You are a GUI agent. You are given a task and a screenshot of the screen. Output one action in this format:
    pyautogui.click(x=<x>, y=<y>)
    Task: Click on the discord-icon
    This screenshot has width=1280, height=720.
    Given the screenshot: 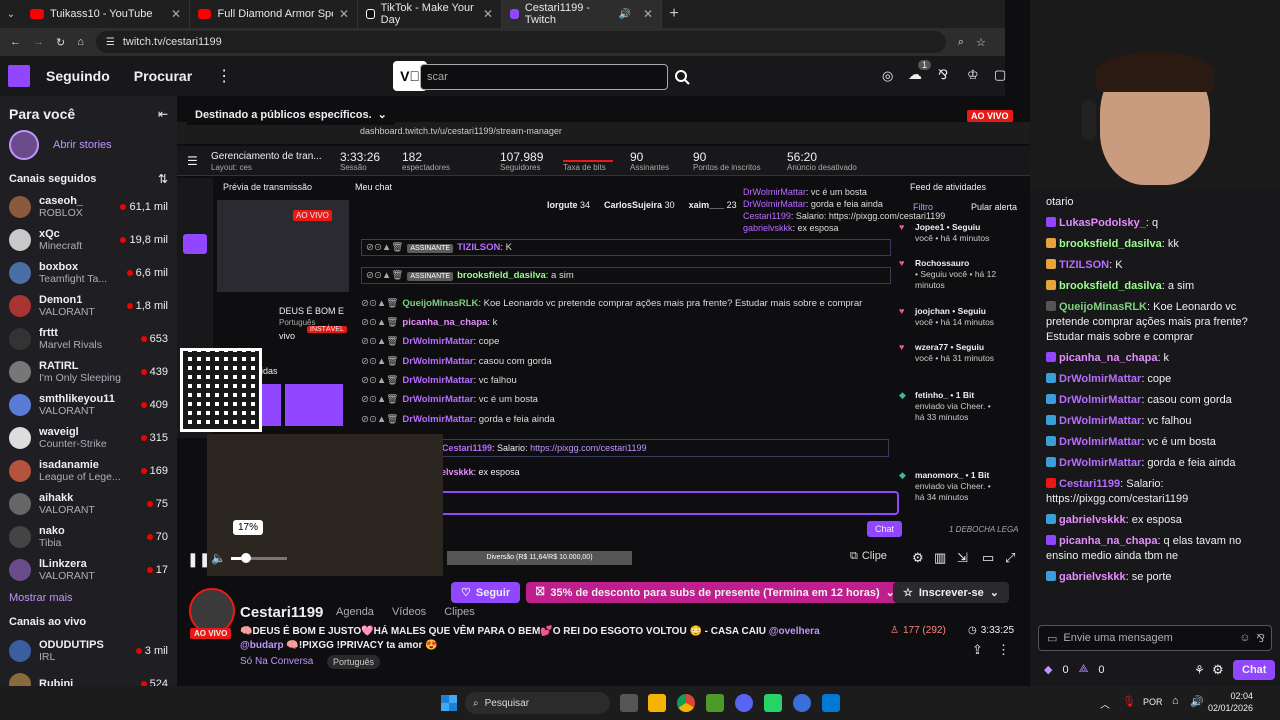 What is the action you would take?
    pyautogui.click(x=744, y=703)
    